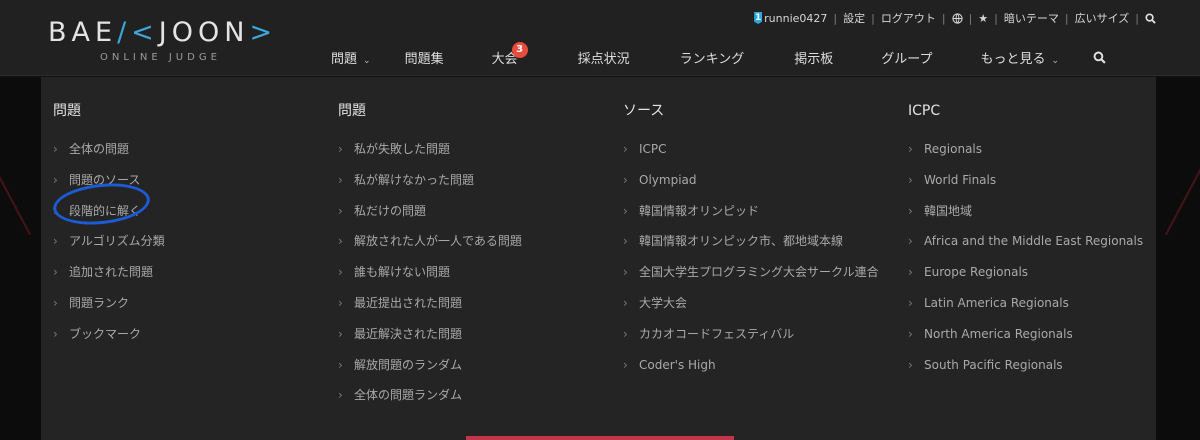  I want to click on menu-item: 段階的に解く, so click(183, 211).